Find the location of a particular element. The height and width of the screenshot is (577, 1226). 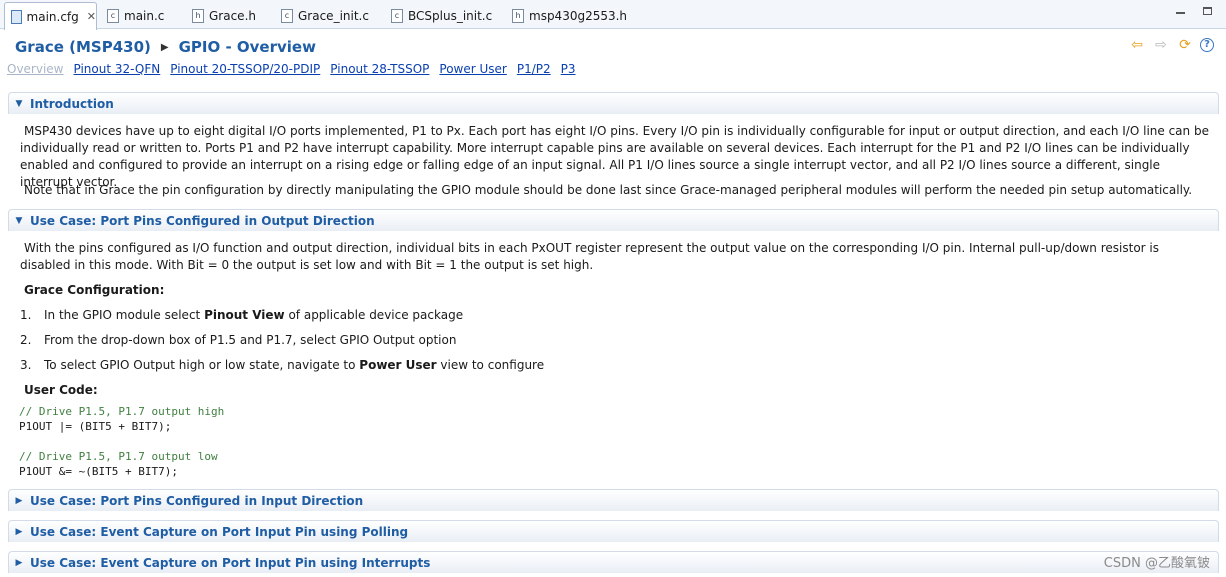

tab-label: BCSplus_init.c is located at coordinates (450, 16).